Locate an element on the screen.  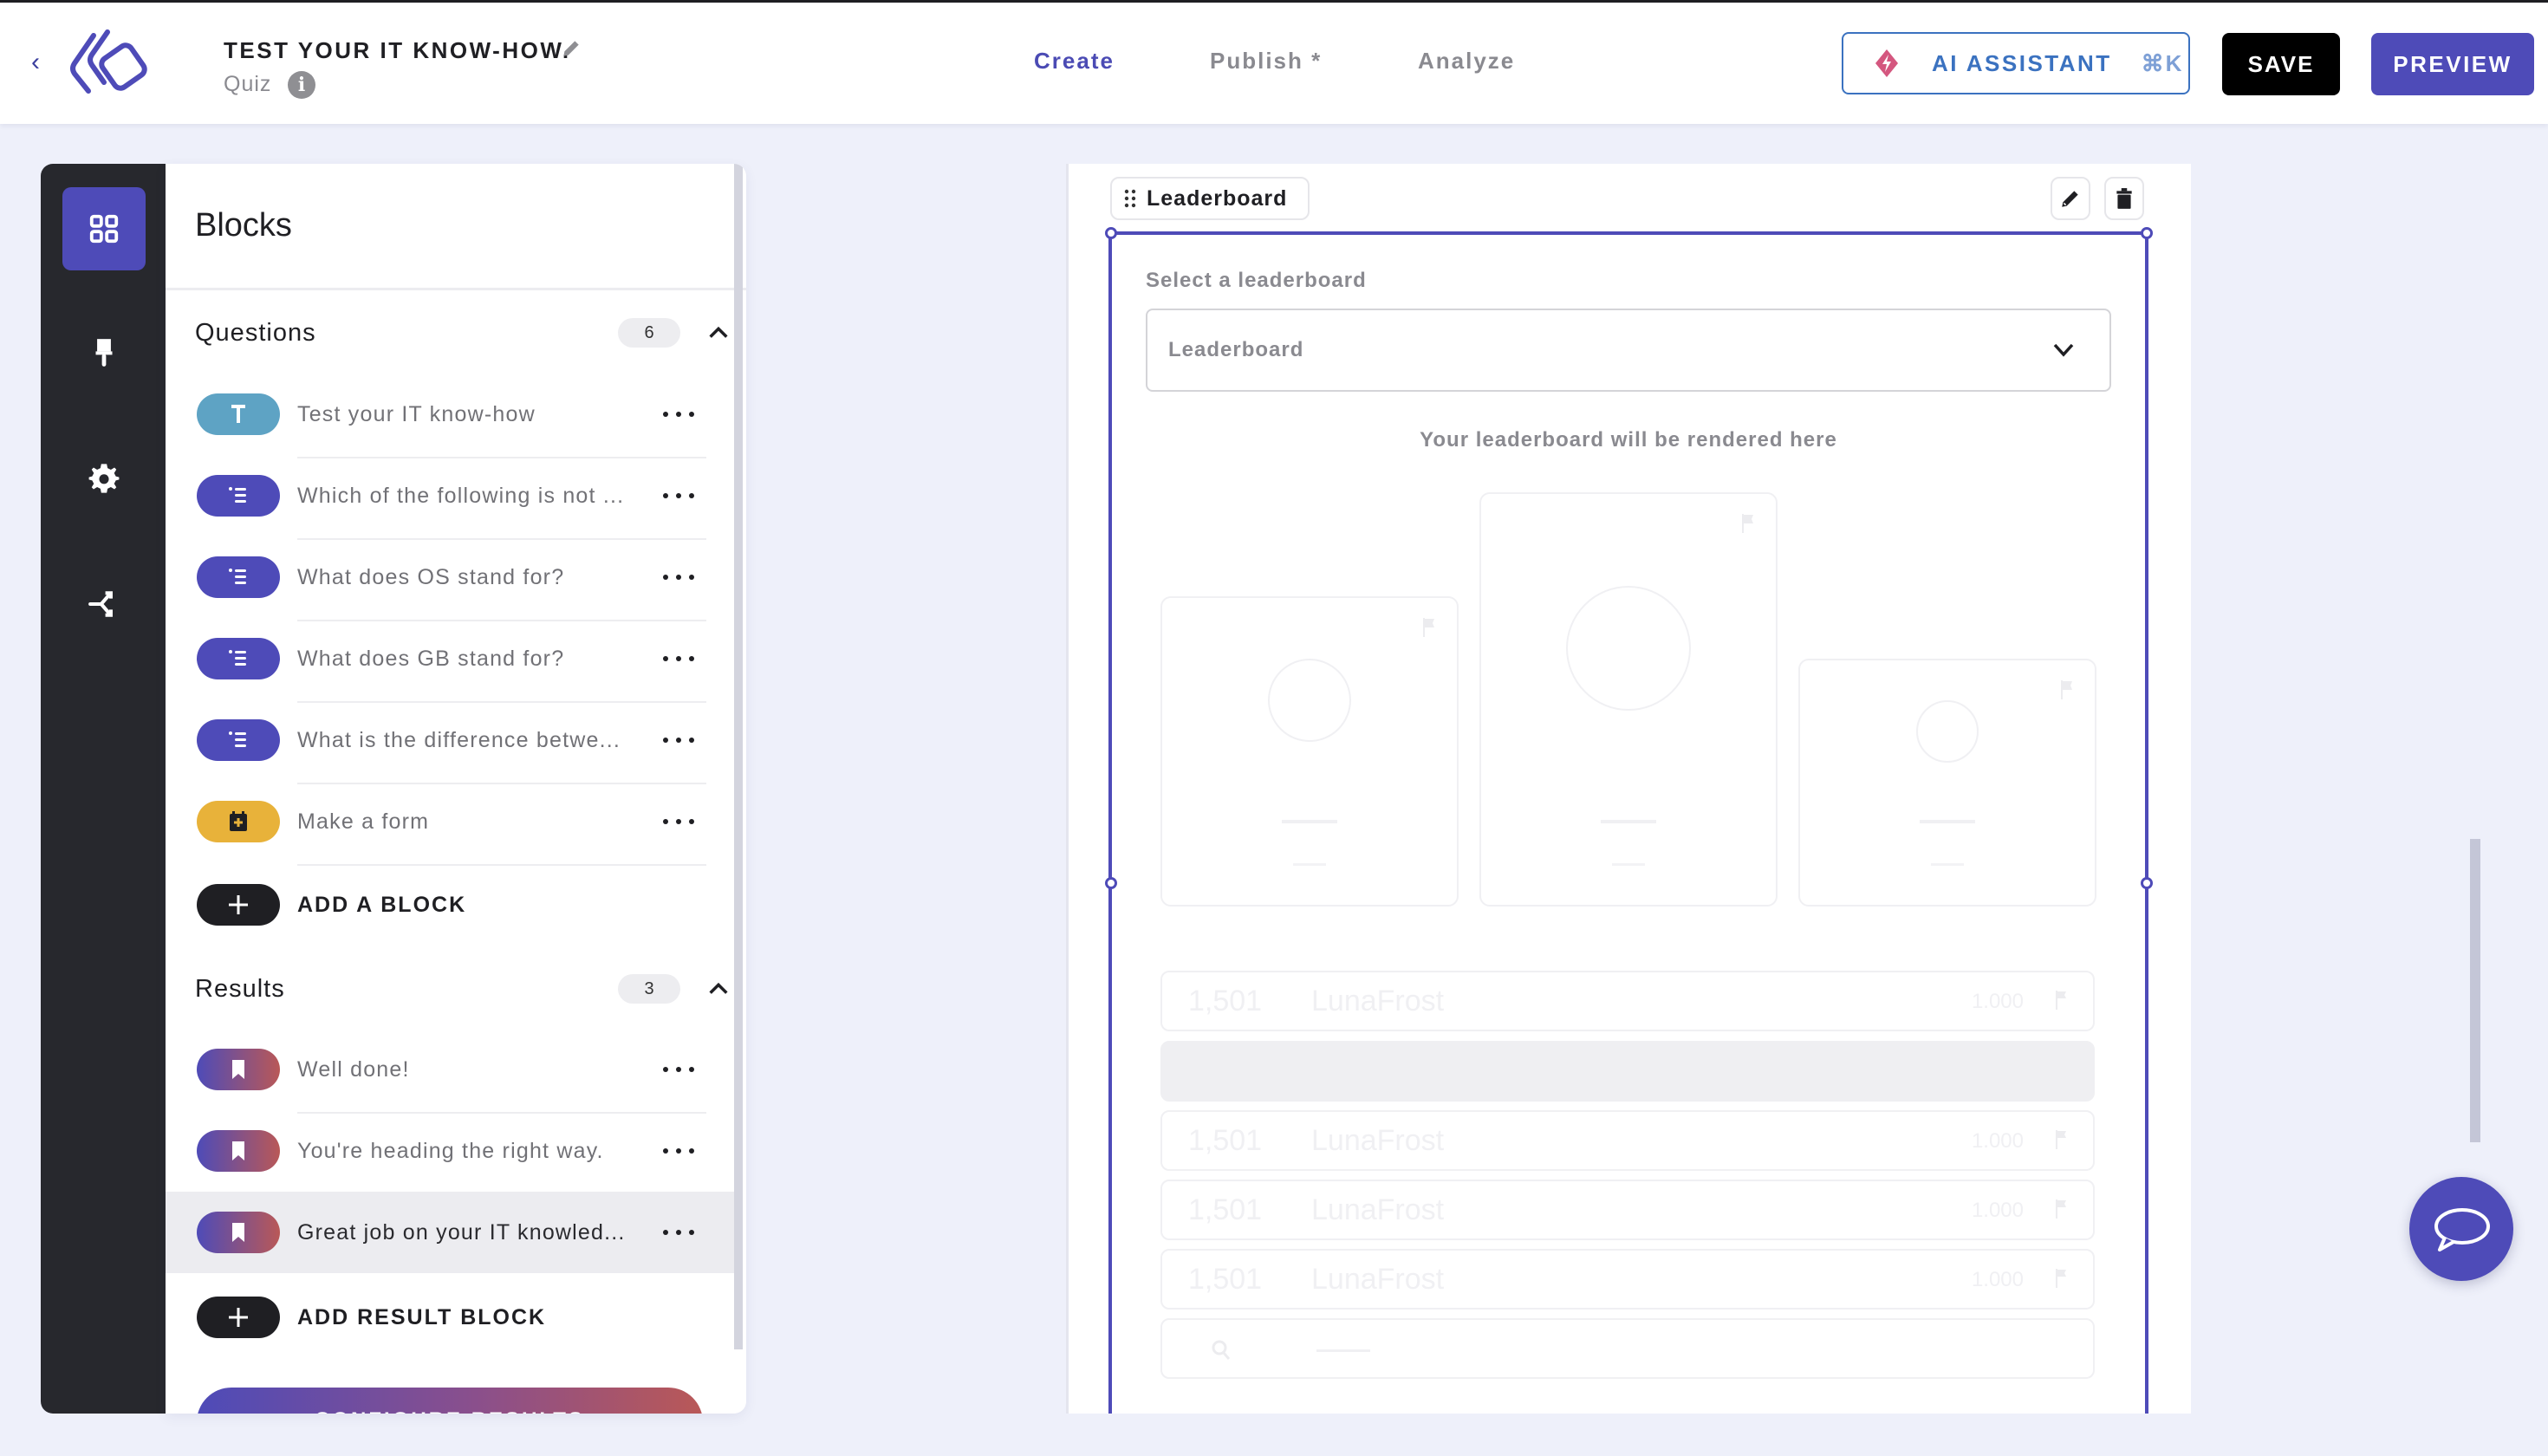
tab-publish: Publish * is located at coordinates (1266, 61).